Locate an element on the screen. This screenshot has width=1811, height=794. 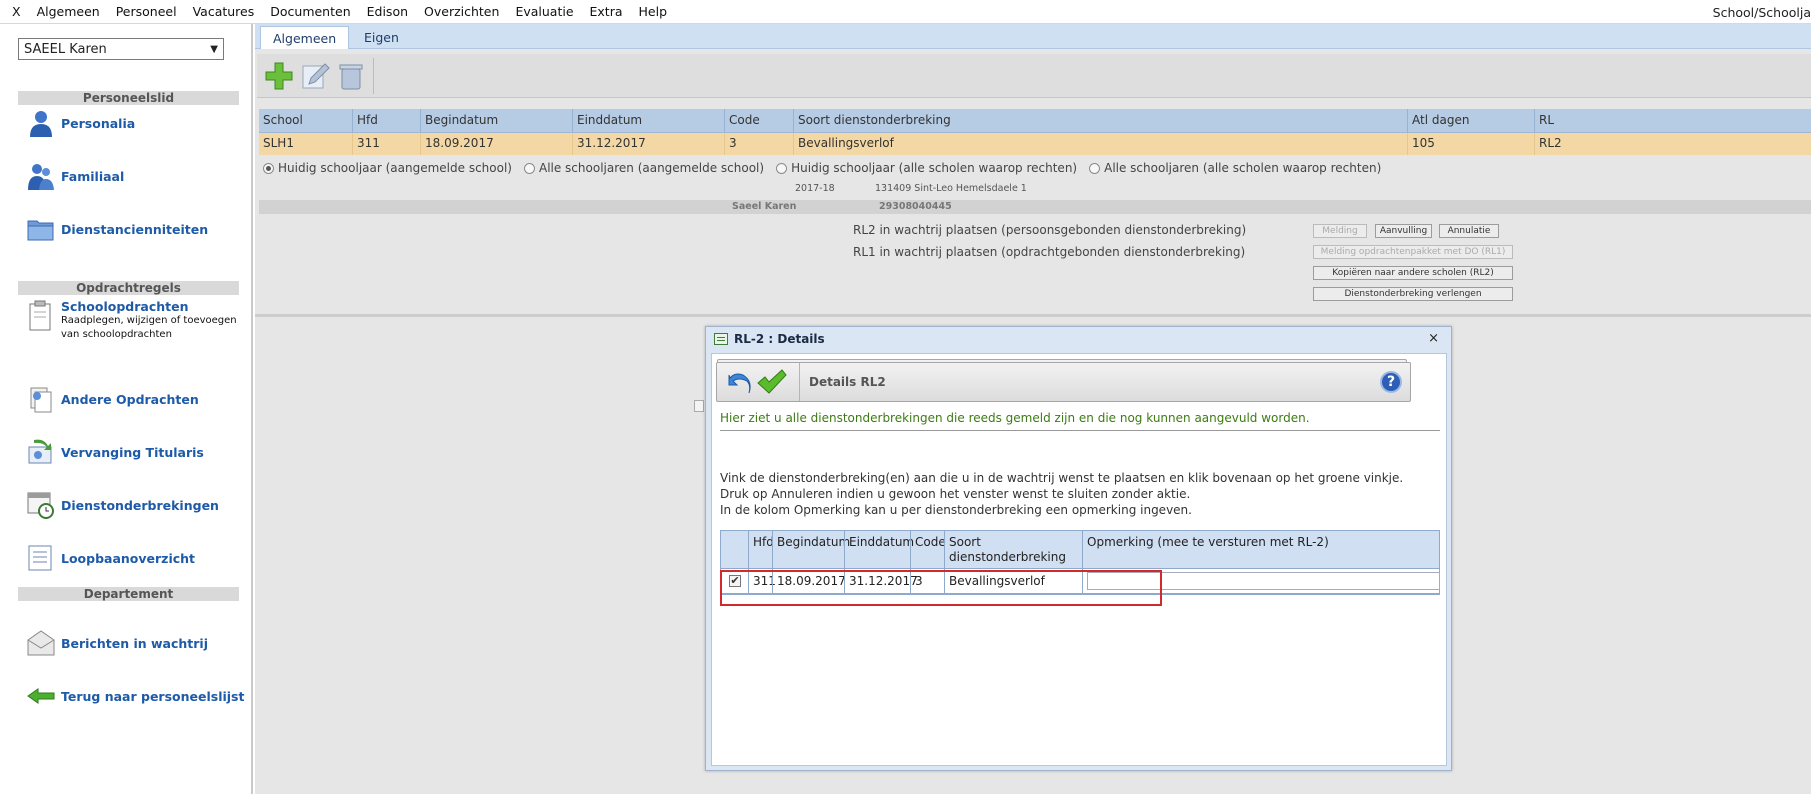
sidebar-item-terug-personeelslijst: Terug naar personeelslijst is located at coordinates (135, 696).